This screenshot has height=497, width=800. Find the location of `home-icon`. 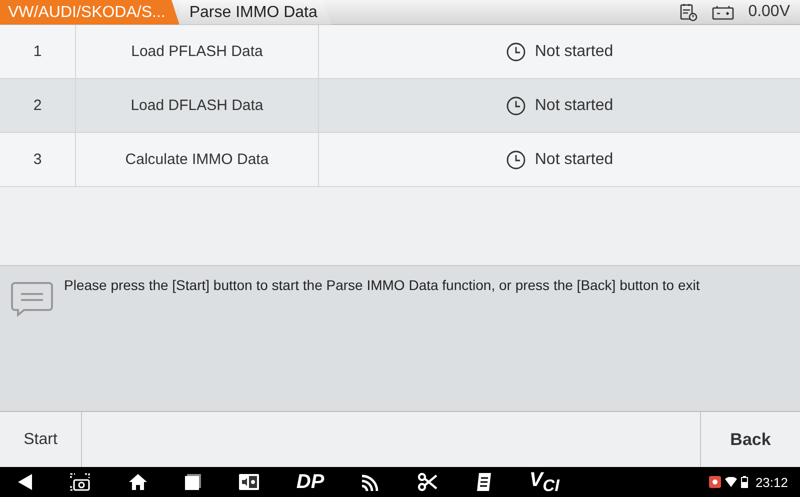

home-icon is located at coordinates (138, 482).